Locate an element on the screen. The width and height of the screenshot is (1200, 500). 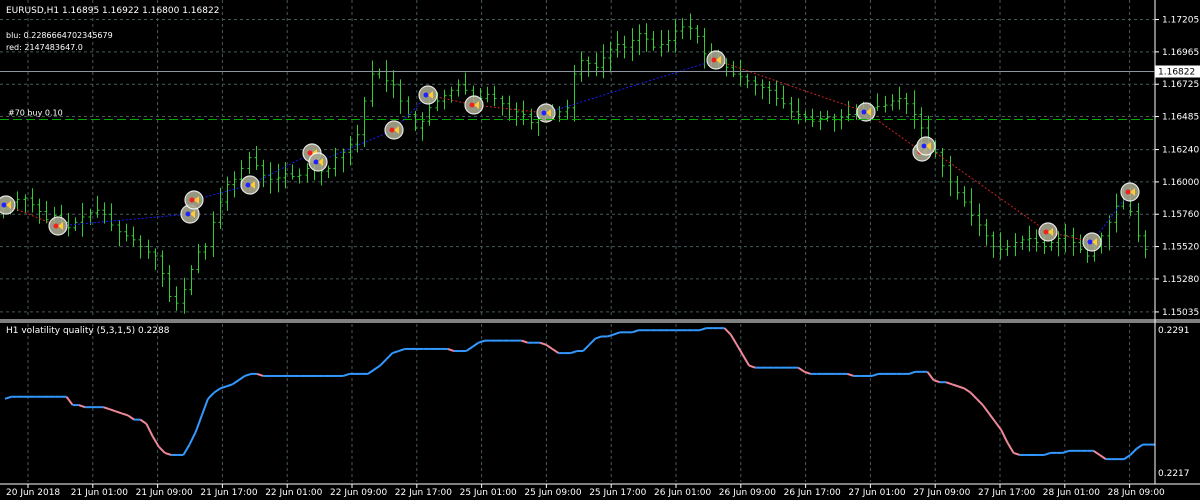
time-tick-label: 27 Jun 09:00 is located at coordinates (941, 493).